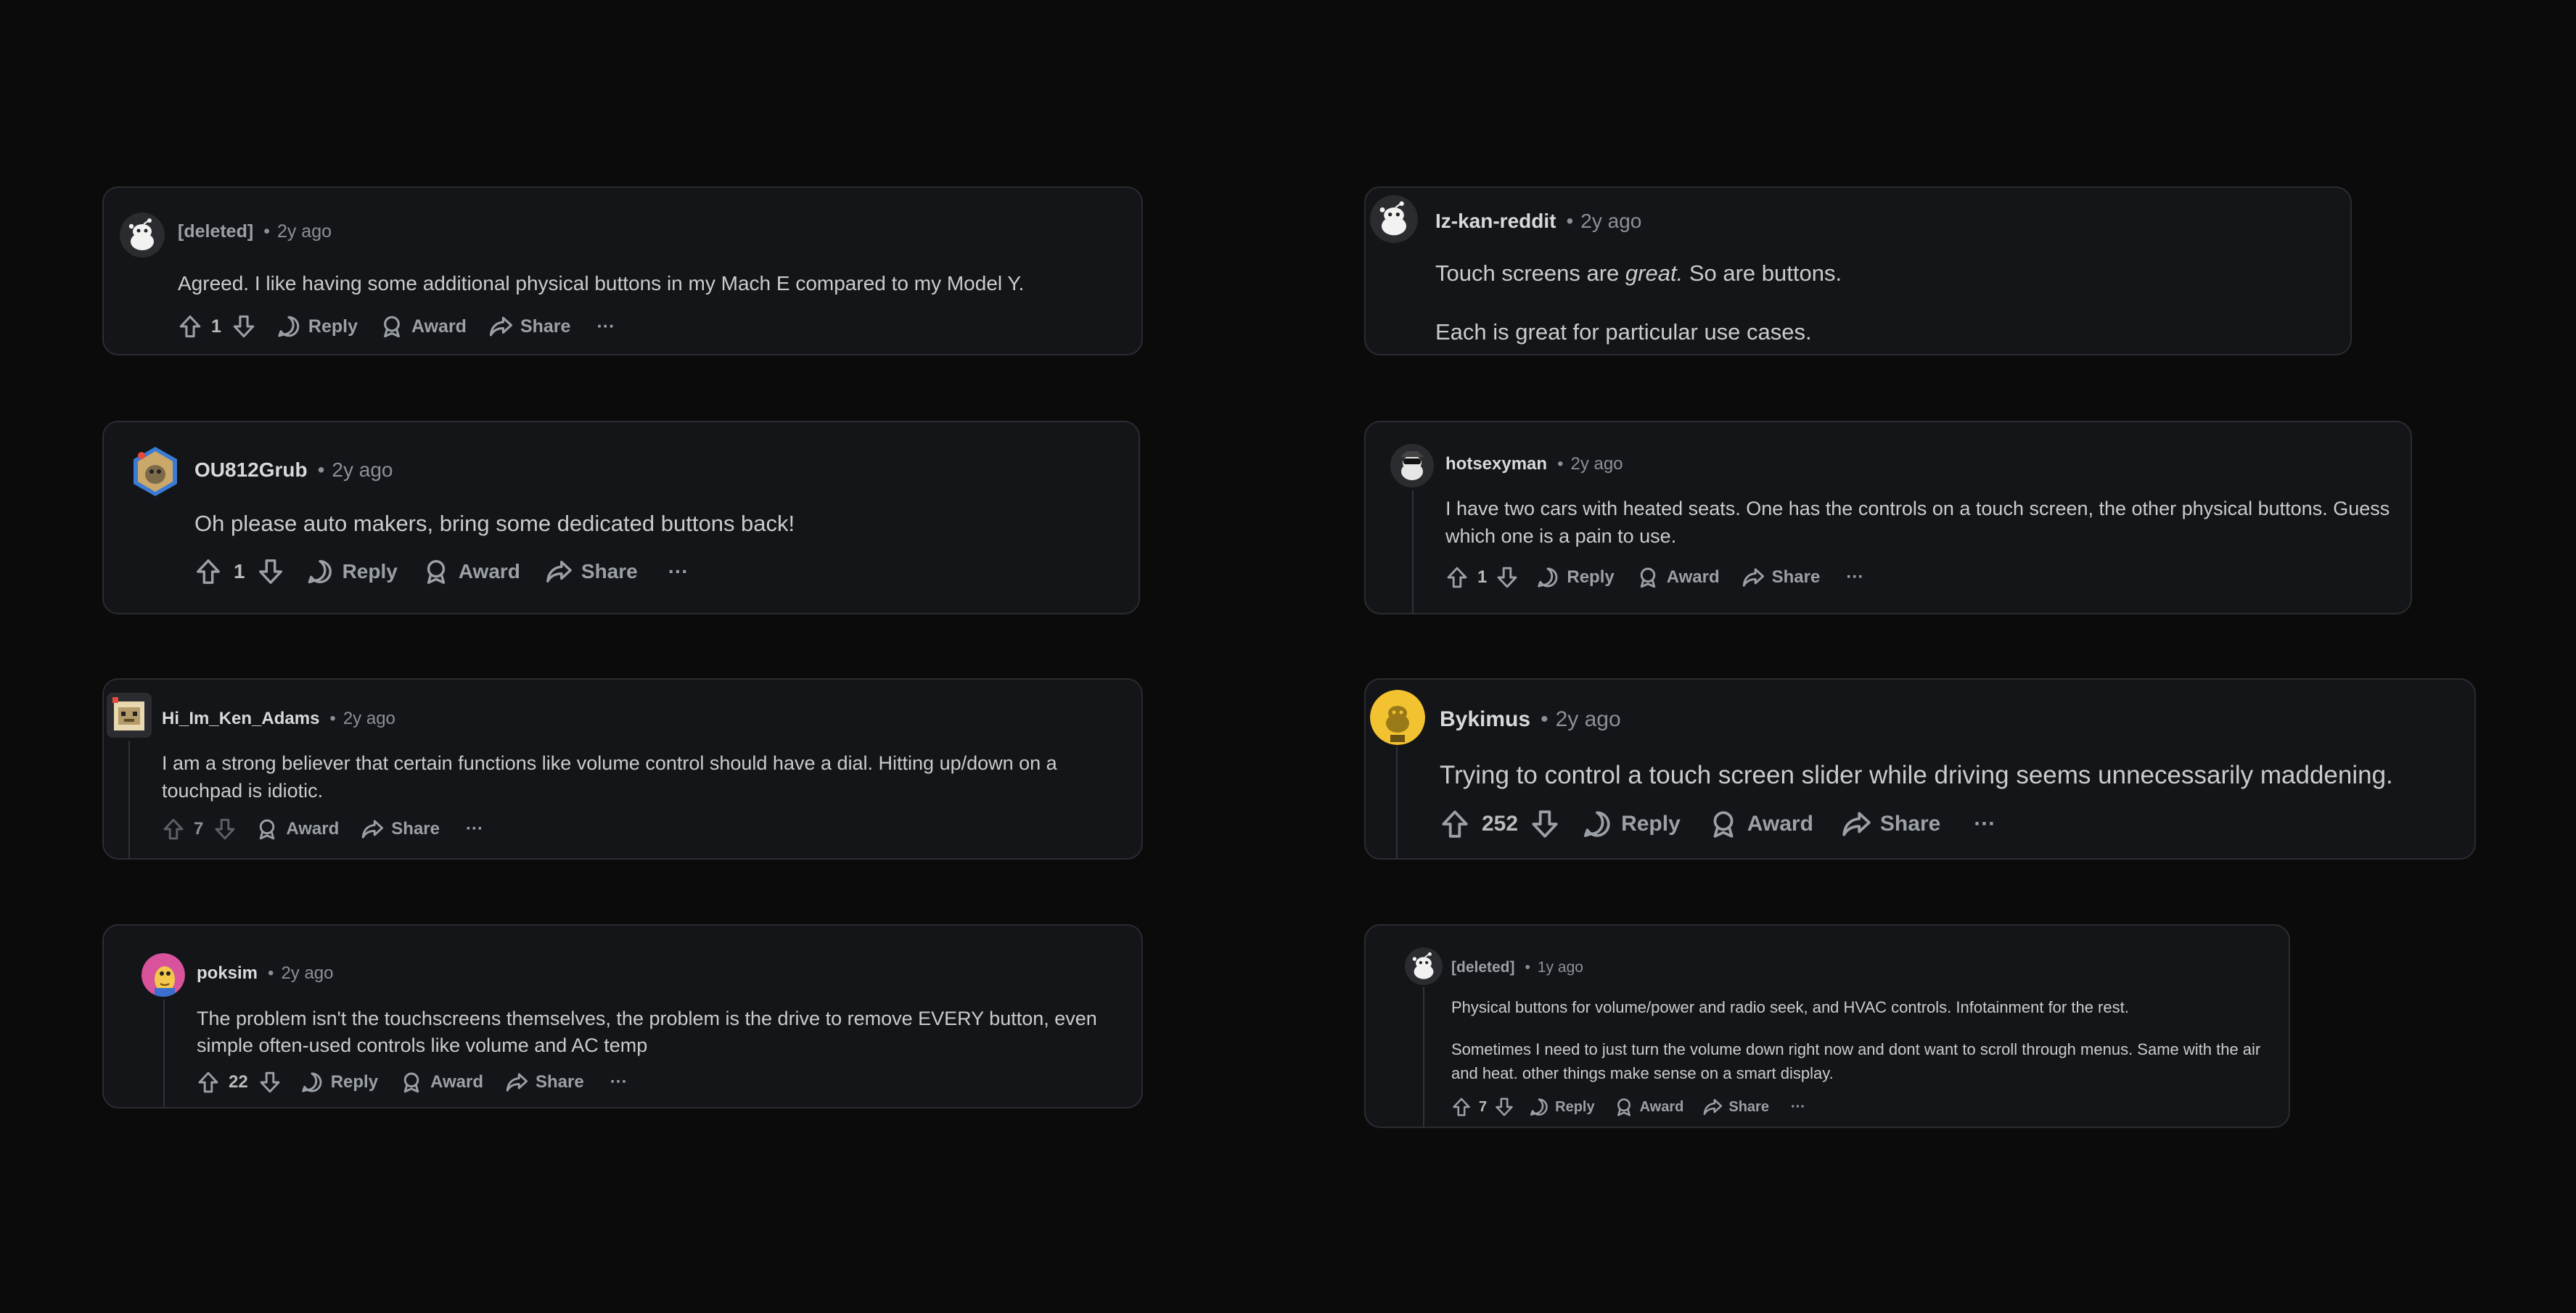 The height and width of the screenshot is (1313, 2576). I want to click on username: Bykimus, so click(1485, 719).